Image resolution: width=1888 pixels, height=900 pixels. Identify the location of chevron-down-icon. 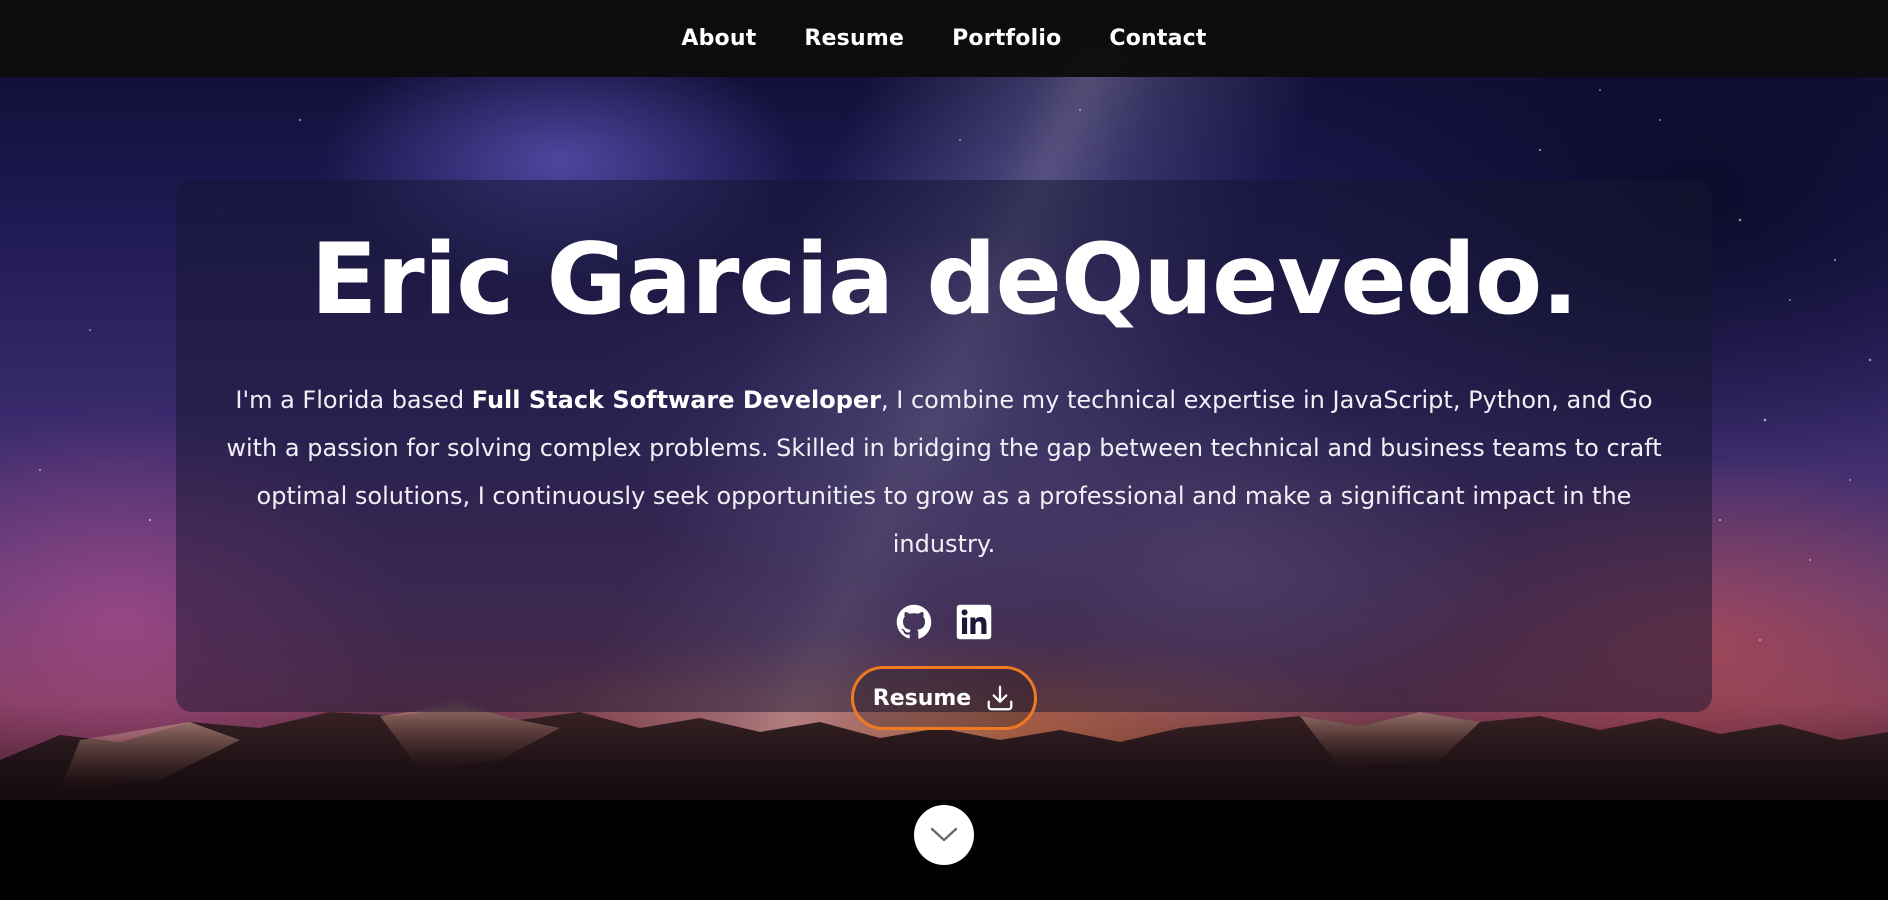
(944, 834).